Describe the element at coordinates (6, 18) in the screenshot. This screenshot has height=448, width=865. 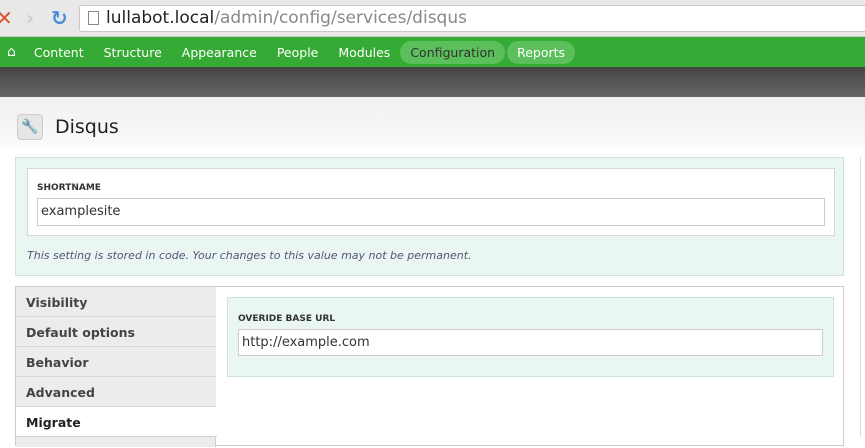
I see `close-icon: ✕` at that location.